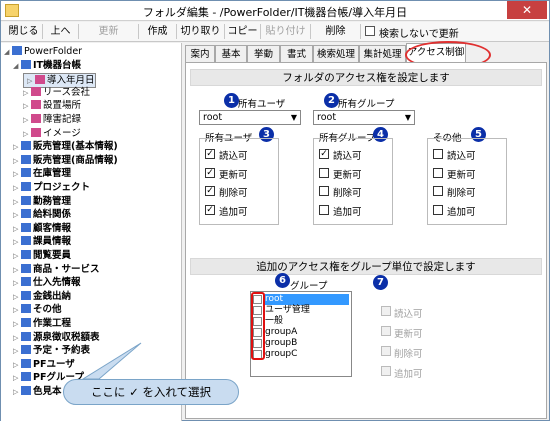 The height and width of the screenshot is (421, 550). I want to click on tree-item: ▷ 商品・サービス, so click(56, 269).